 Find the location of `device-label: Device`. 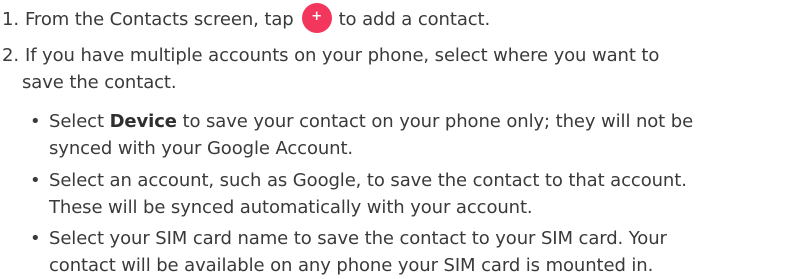

device-label: Device is located at coordinates (143, 121).